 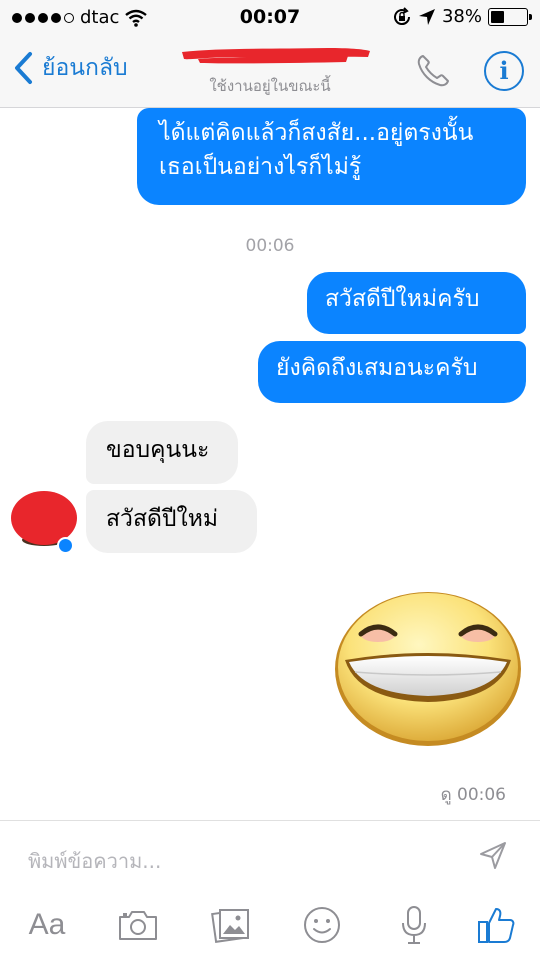 I want to click on composer-toolbar: Aa, so click(x=270, y=926).